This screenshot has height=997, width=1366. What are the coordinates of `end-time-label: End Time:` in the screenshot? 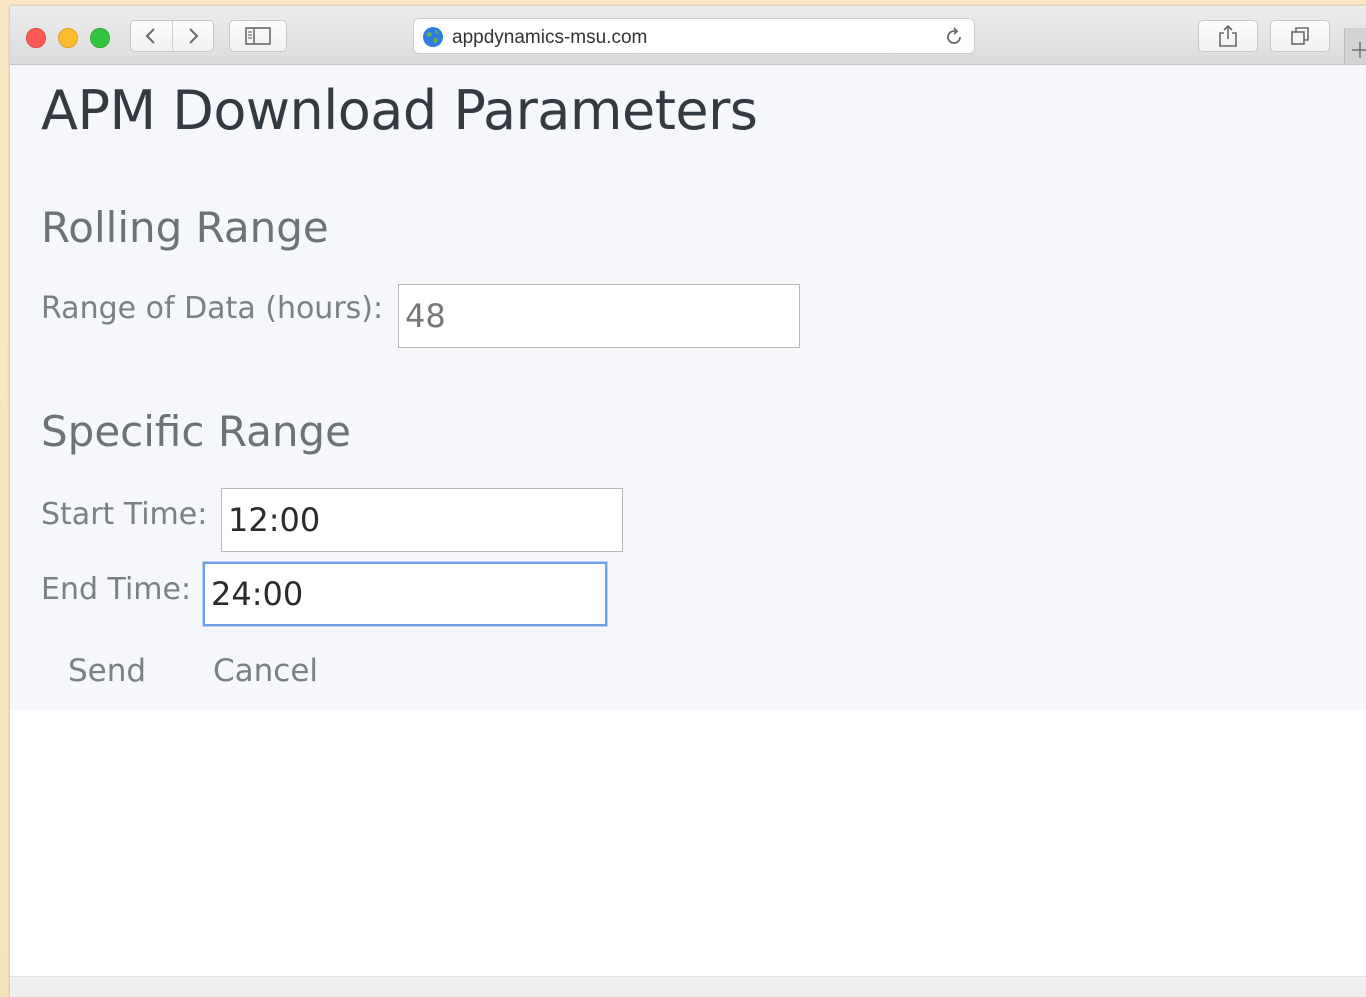 It's located at (116, 589).